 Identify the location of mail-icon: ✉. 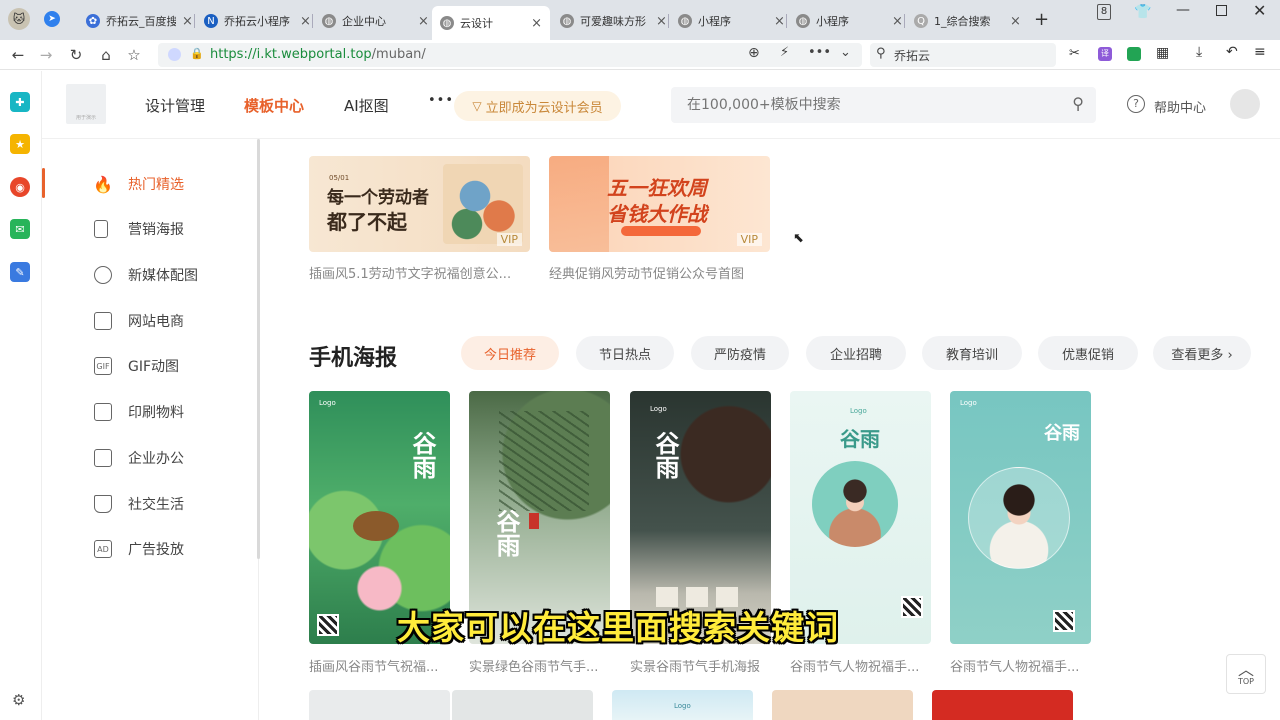
(20, 229).